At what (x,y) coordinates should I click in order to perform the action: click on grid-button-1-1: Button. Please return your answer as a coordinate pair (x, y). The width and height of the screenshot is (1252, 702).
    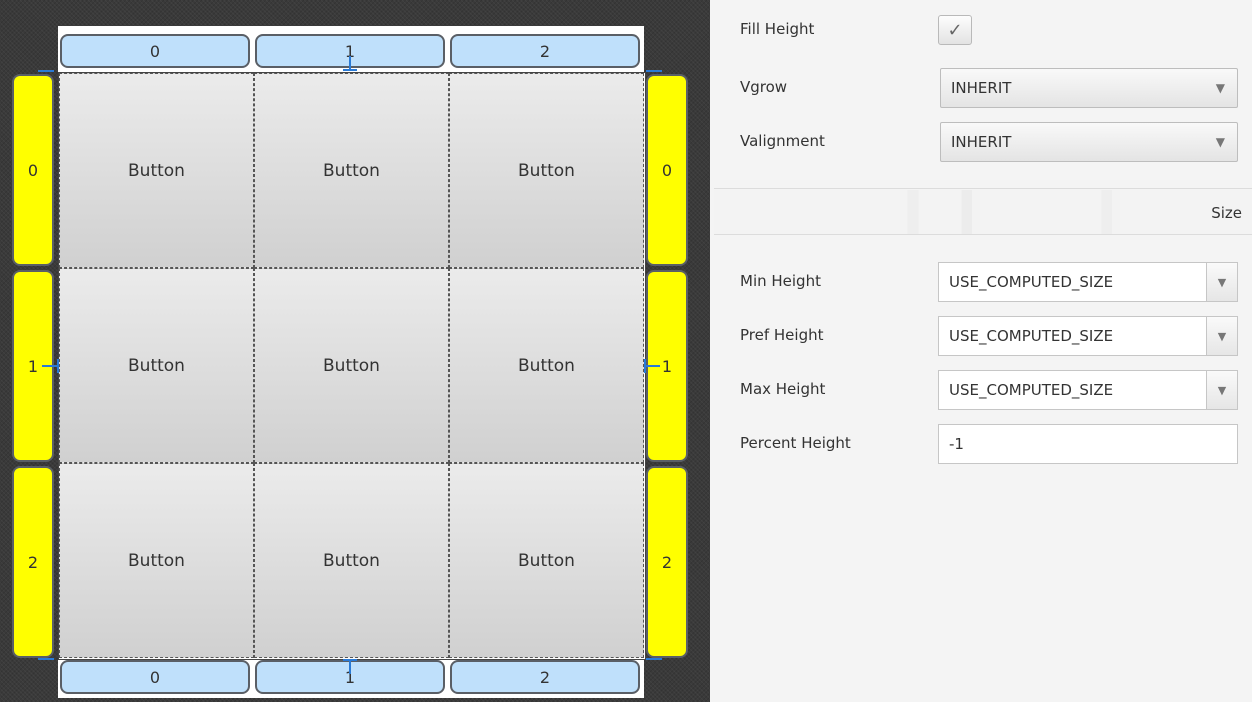
    Looking at the image, I should click on (351, 365).